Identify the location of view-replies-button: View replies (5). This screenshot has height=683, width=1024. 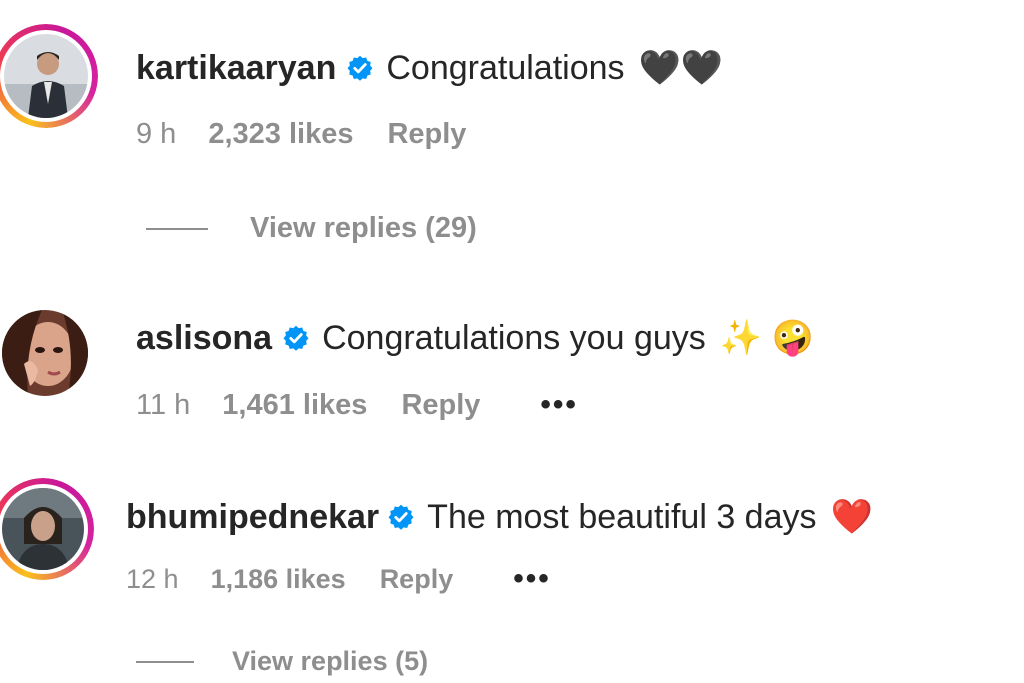
(282, 661).